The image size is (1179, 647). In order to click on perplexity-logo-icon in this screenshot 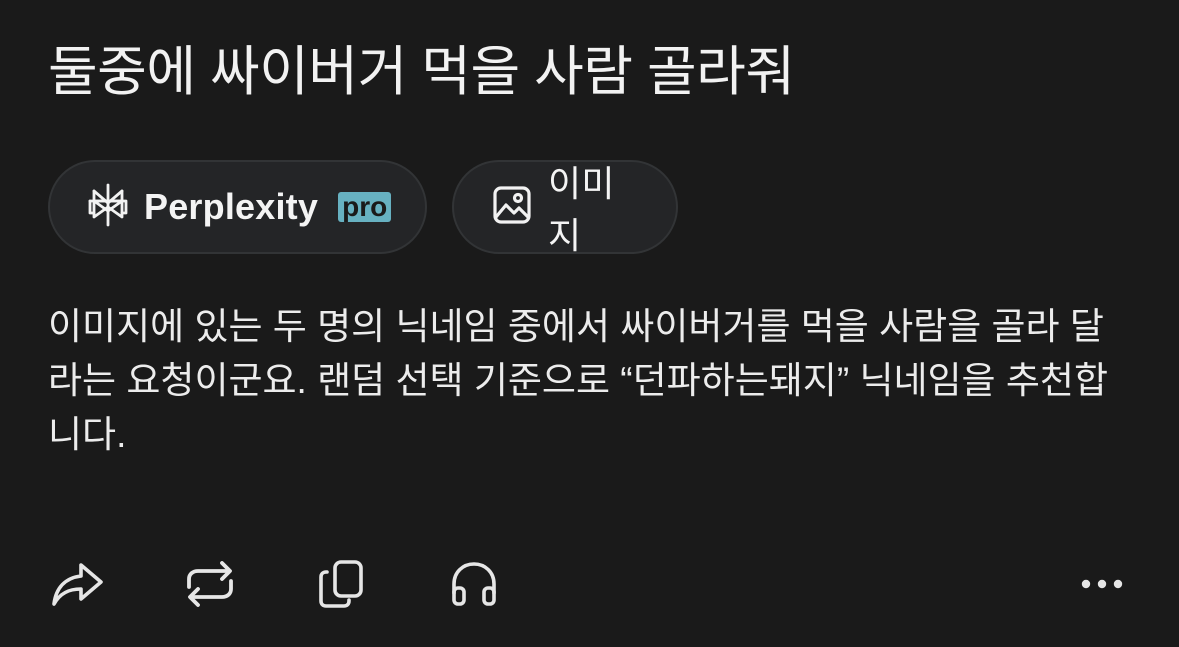, I will do `click(108, 207)`.